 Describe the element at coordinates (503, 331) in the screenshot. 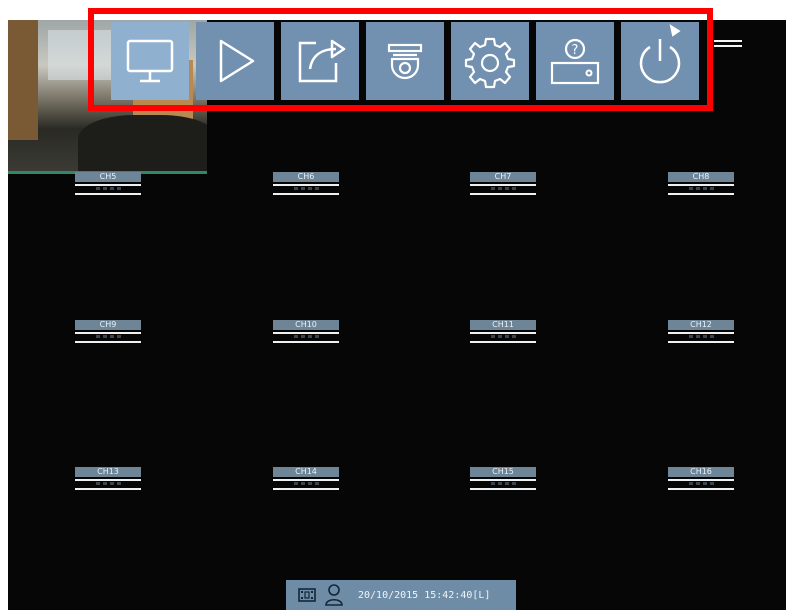

I see `channel-tile: CH11` at that location.